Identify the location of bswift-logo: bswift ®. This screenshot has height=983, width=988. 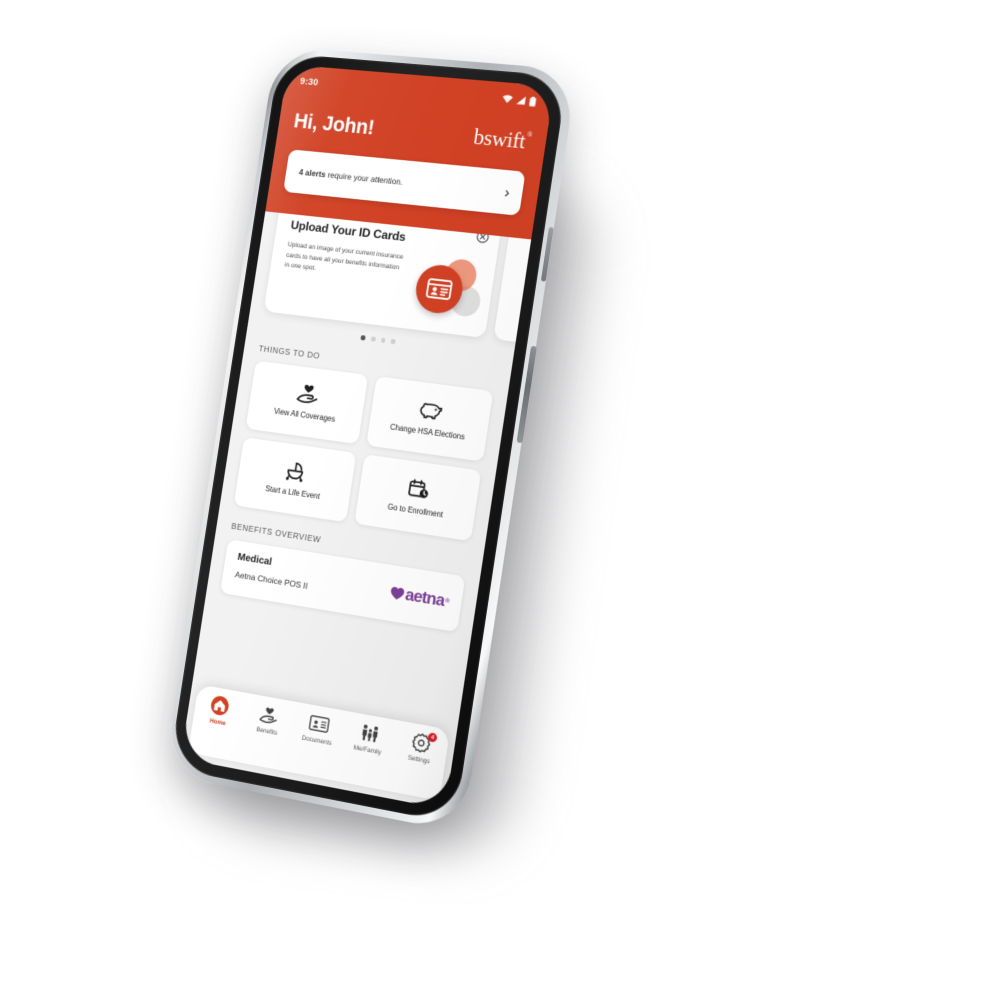
(502, 138).